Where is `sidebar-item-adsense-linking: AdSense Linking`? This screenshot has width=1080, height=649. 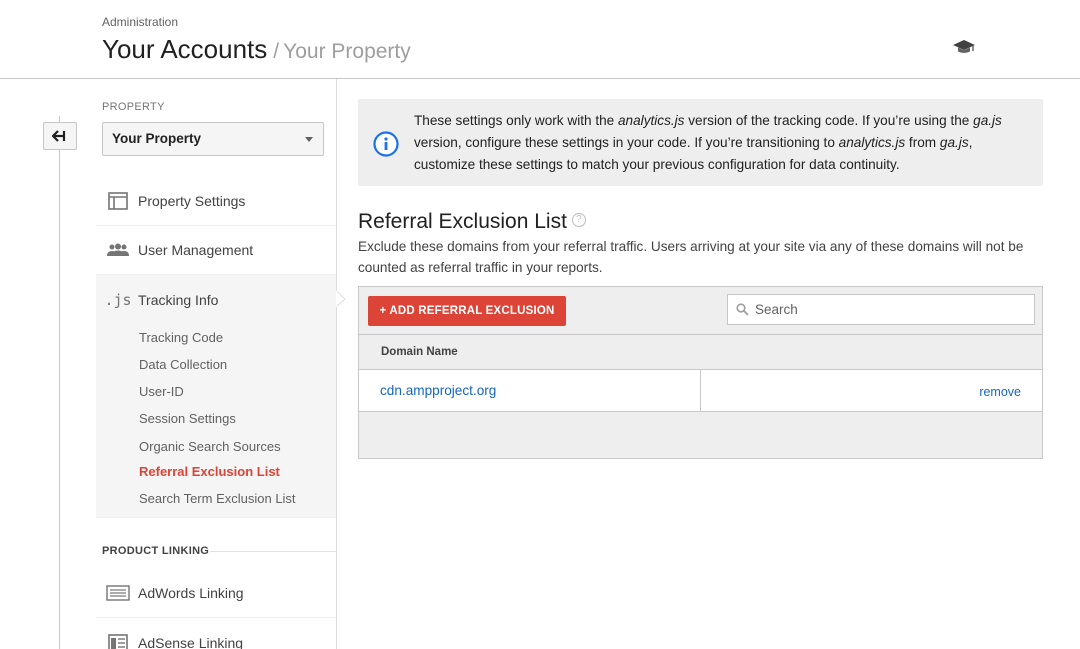 sidebar-item-adsense-linking: AdSense Linking is located at coordinates (216, 633).